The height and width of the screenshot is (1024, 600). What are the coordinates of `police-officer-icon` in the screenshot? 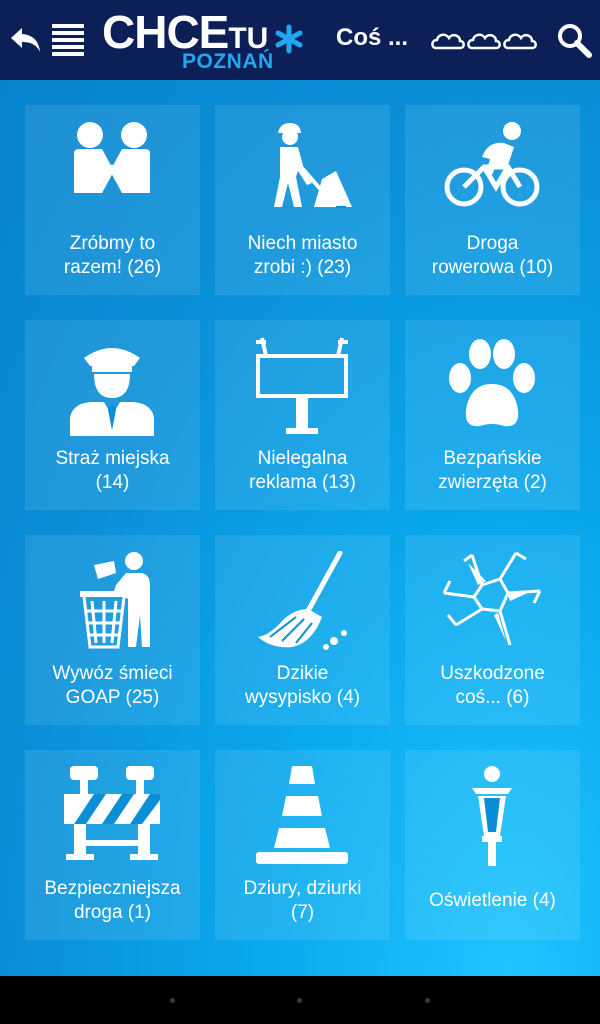 It's located at (112, 392).